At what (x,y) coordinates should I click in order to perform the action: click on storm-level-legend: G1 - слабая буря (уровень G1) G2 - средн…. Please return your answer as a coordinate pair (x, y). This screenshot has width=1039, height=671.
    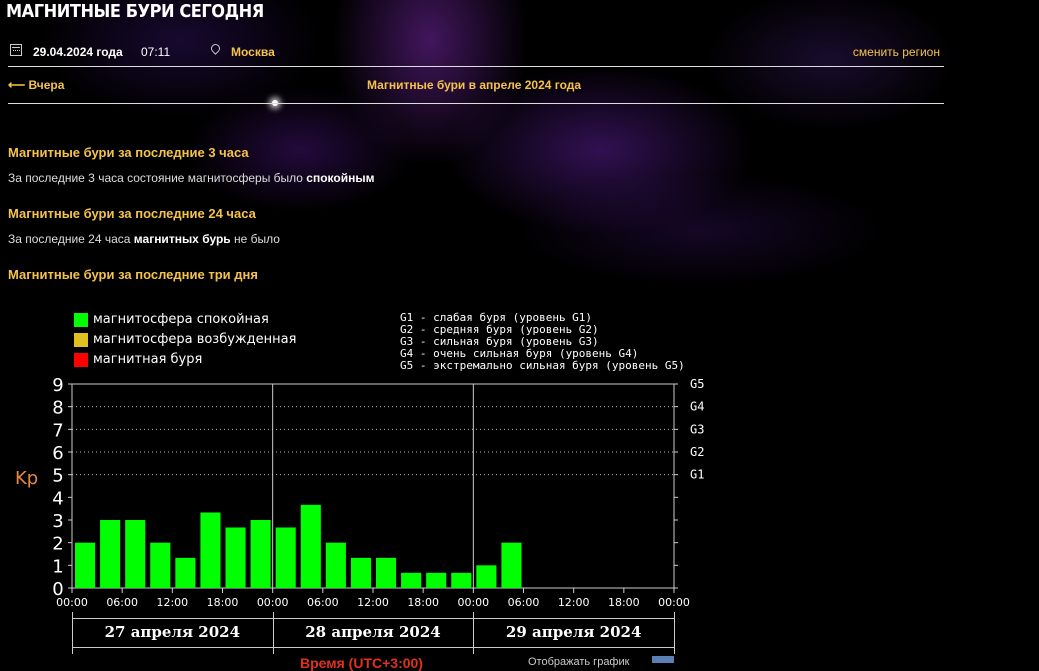
    Looking at the image, I should click on (542, 342).